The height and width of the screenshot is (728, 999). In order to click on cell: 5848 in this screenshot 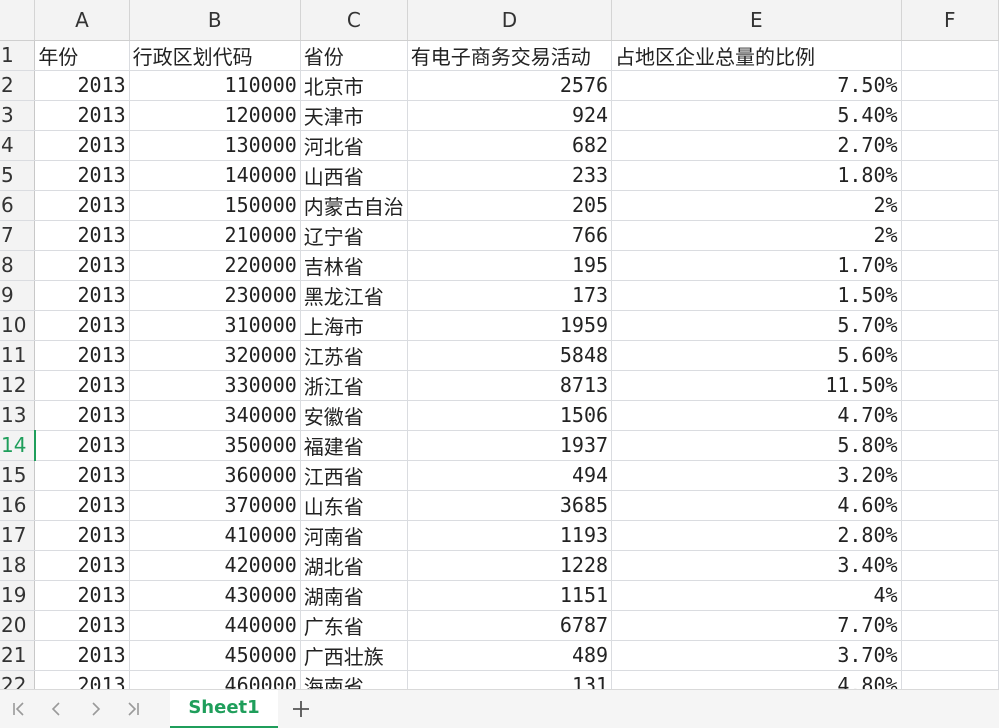, I will do `click(510, 355)`.